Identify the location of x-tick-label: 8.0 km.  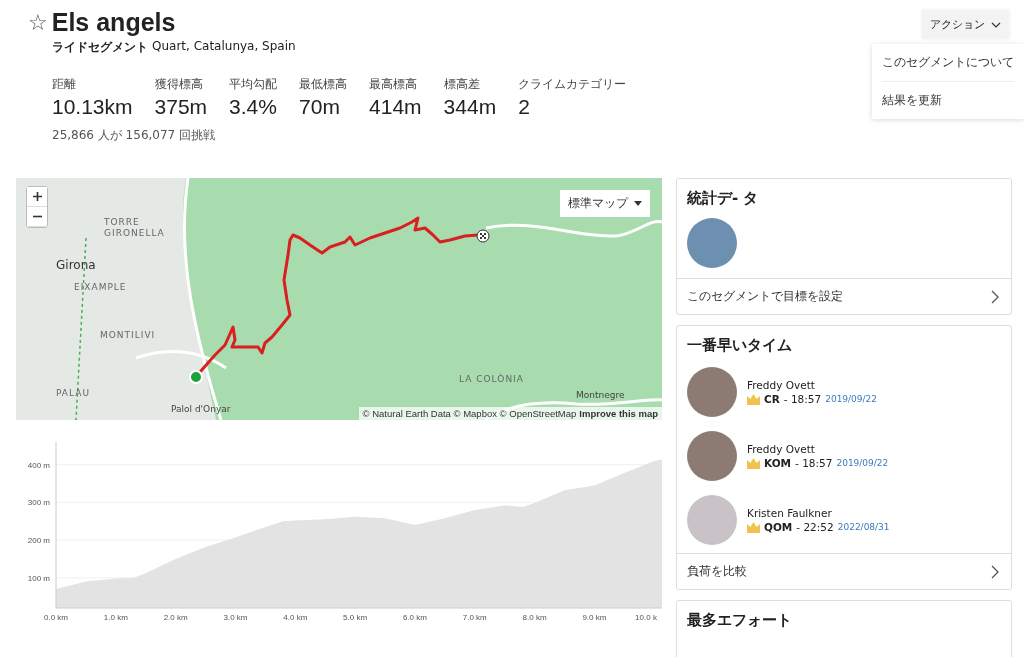
(534, 617).